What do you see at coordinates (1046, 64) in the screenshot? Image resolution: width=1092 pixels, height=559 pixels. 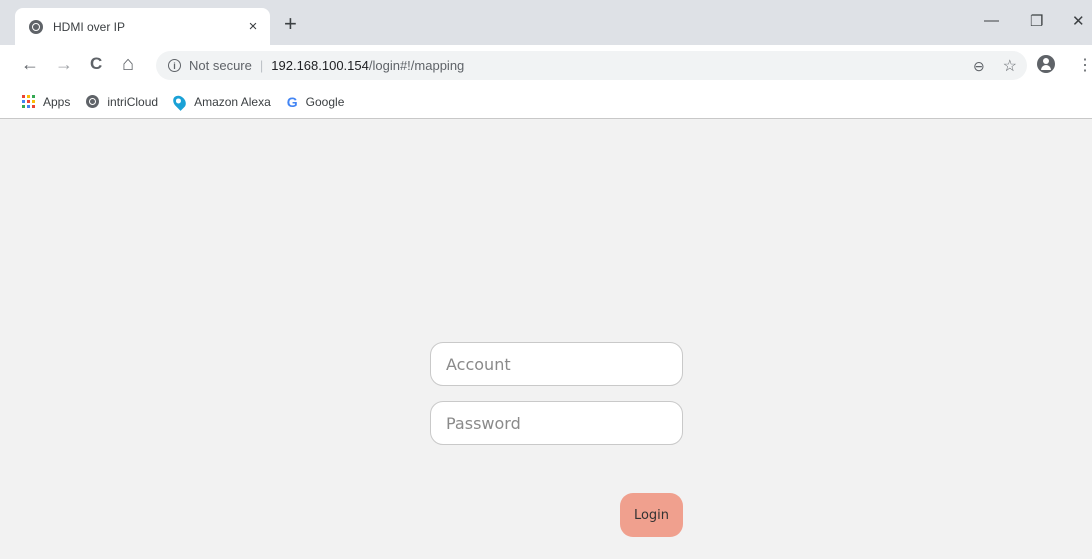 I see `profile-icon` at bounding box center [1046, 64].